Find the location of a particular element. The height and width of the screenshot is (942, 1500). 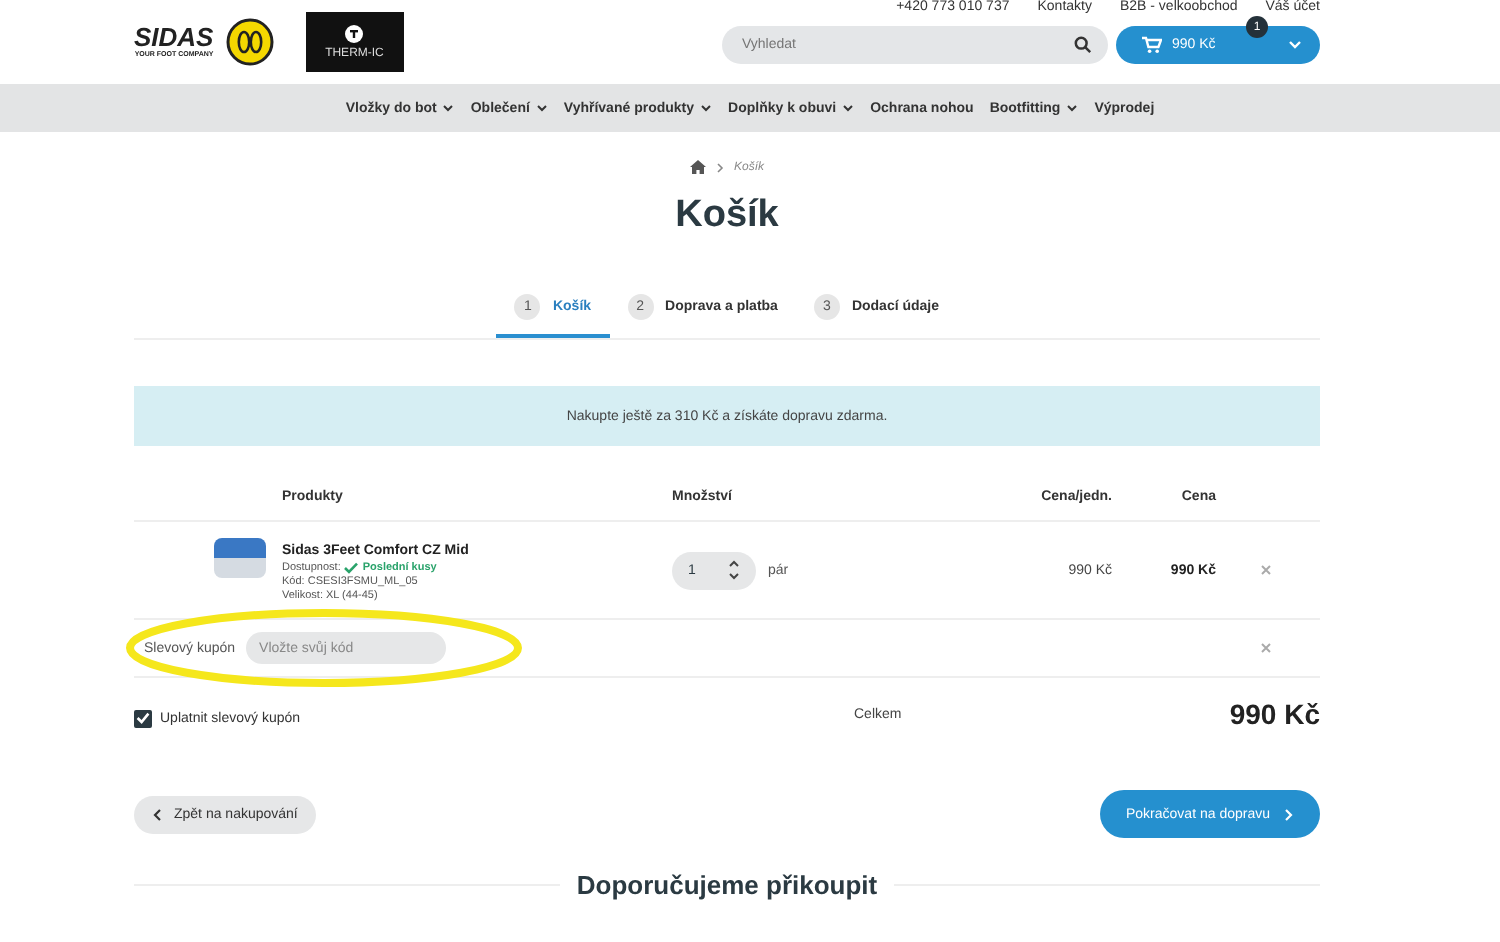

check-icon is located at coordinates (351, 568).